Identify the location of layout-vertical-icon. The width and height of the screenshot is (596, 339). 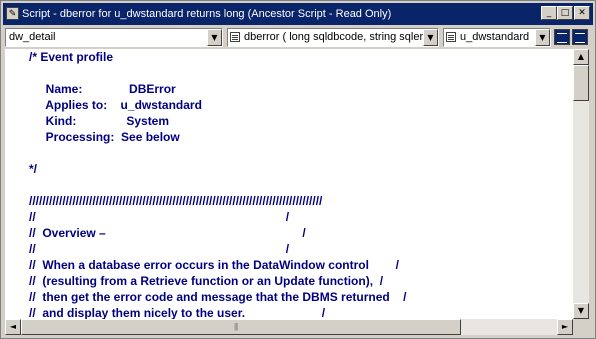
(580, 37).